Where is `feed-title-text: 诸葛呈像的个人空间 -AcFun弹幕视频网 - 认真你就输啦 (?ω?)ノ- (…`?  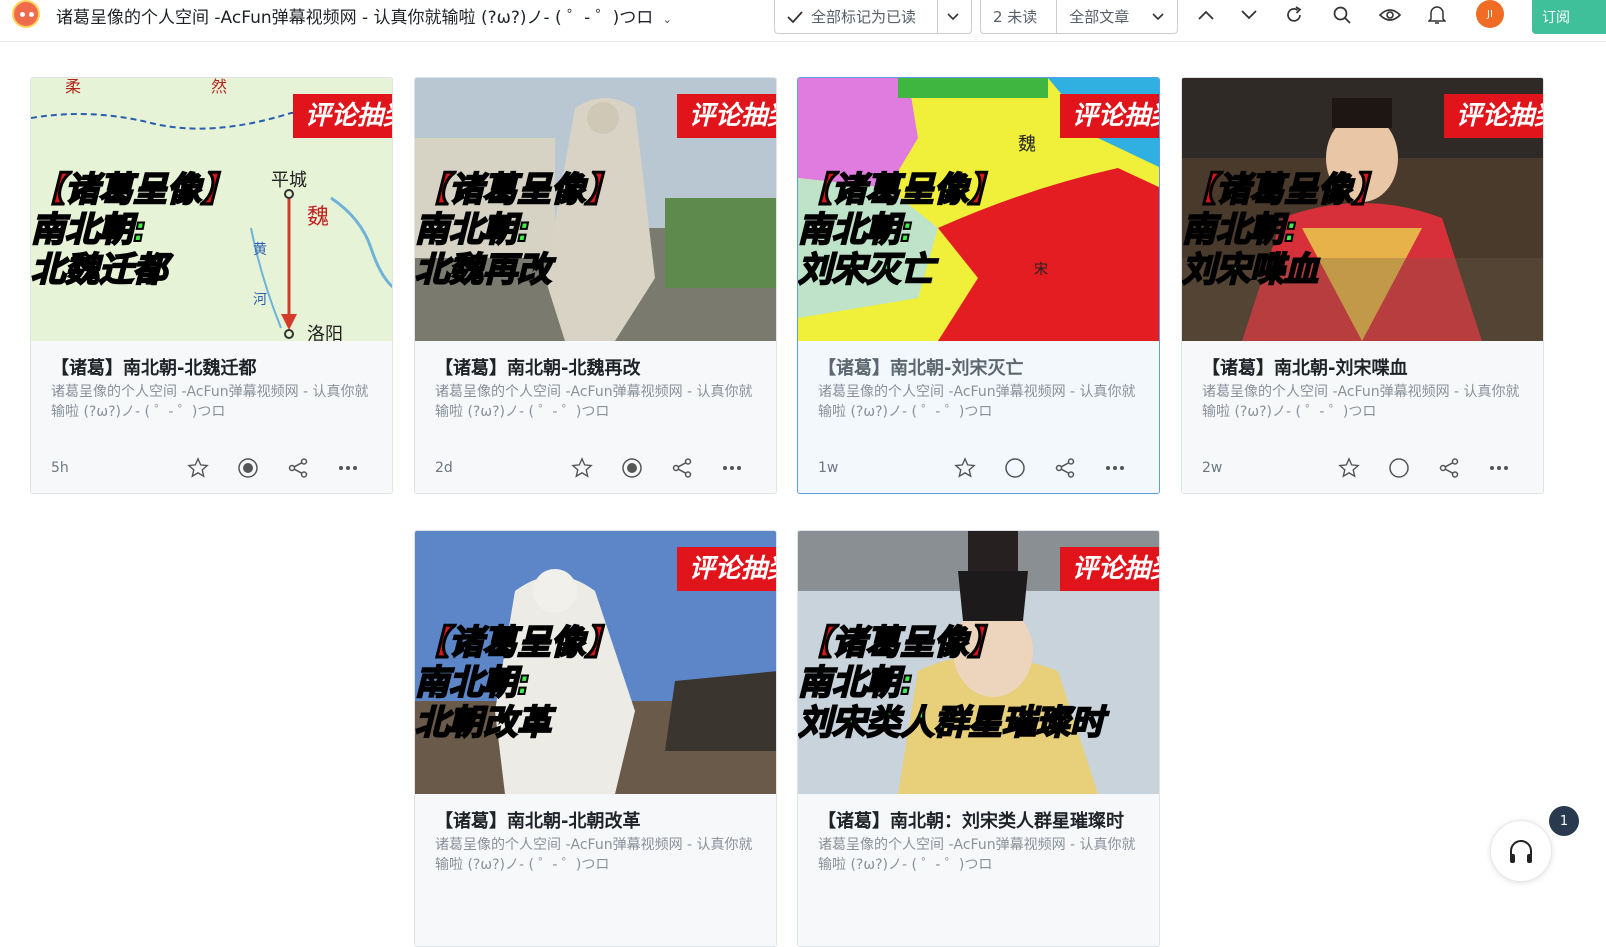 feed-title-text: 诸葛呈像的个人空间 -AcFun弹幕视频网 - 认真你就输啦 (?ω?)ノ- (… is located at coordinates (355, 18).